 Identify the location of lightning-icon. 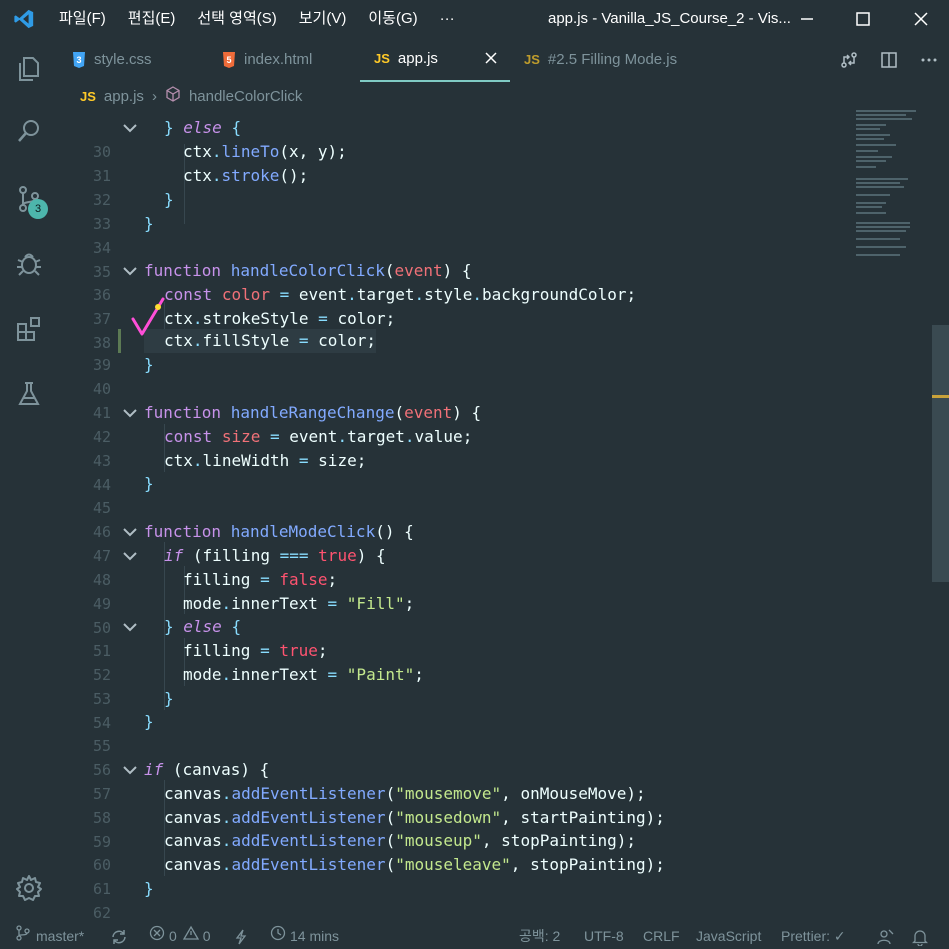
(241, 936).